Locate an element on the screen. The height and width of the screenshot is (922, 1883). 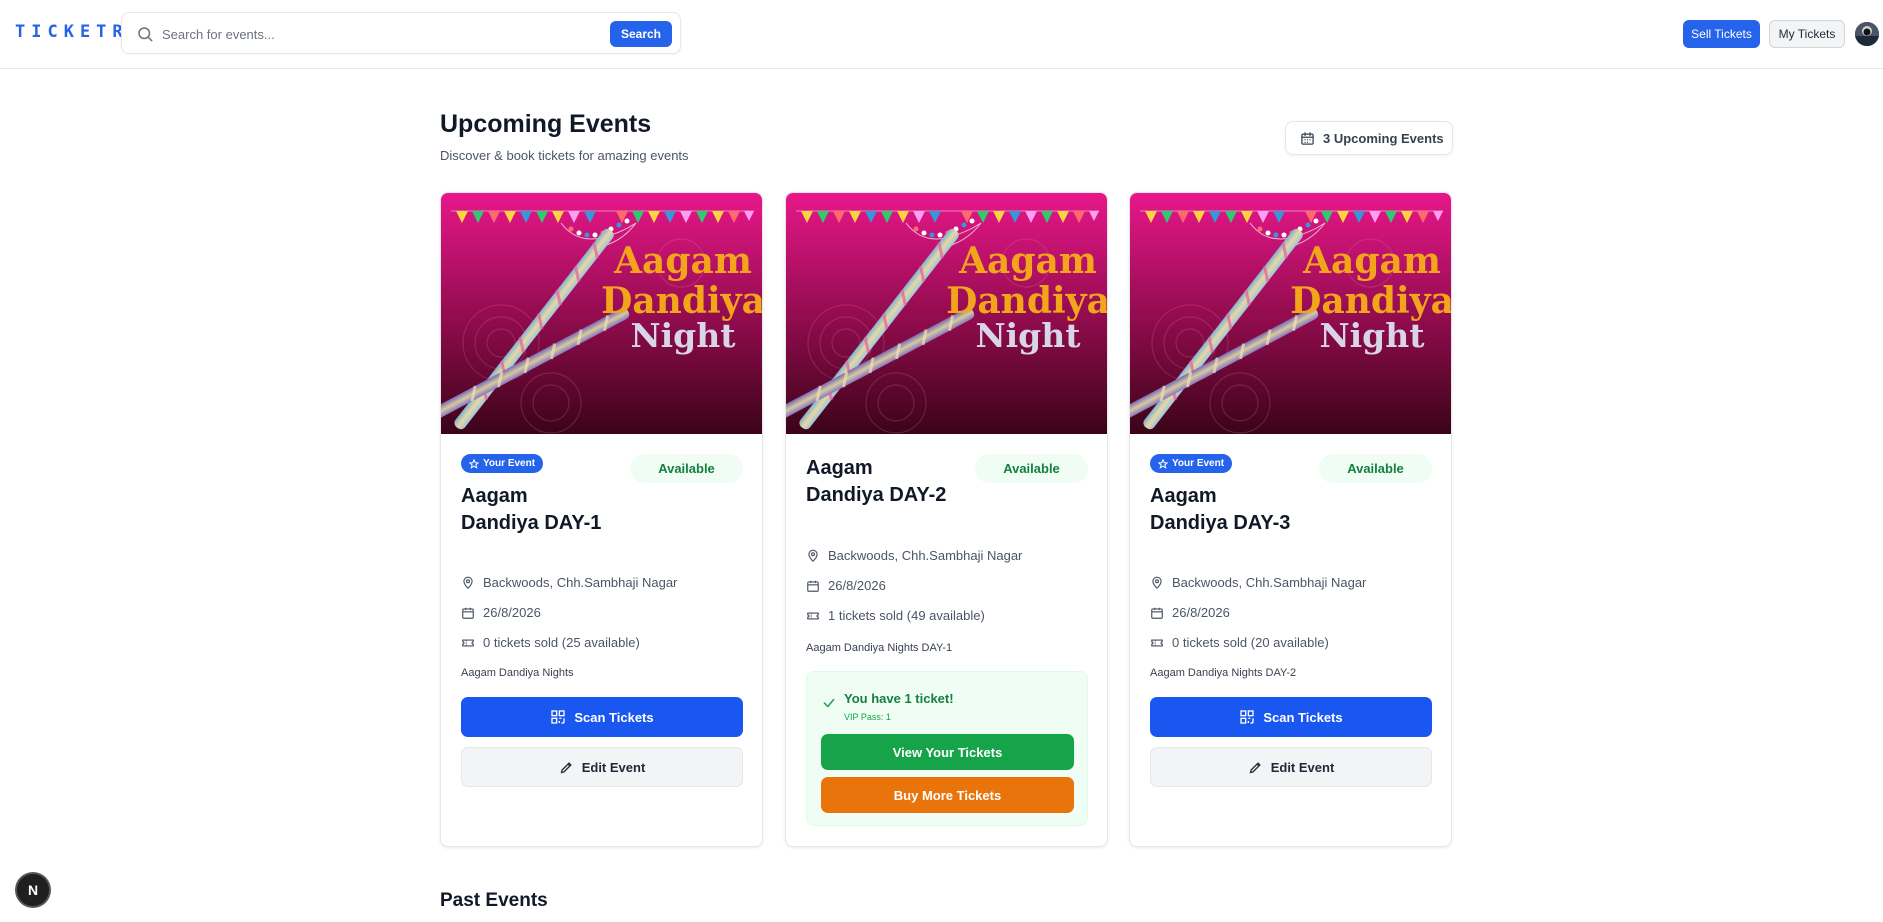
event-tickets: 0 tickets sold (20 available) is located at coordinates (1239, 642).